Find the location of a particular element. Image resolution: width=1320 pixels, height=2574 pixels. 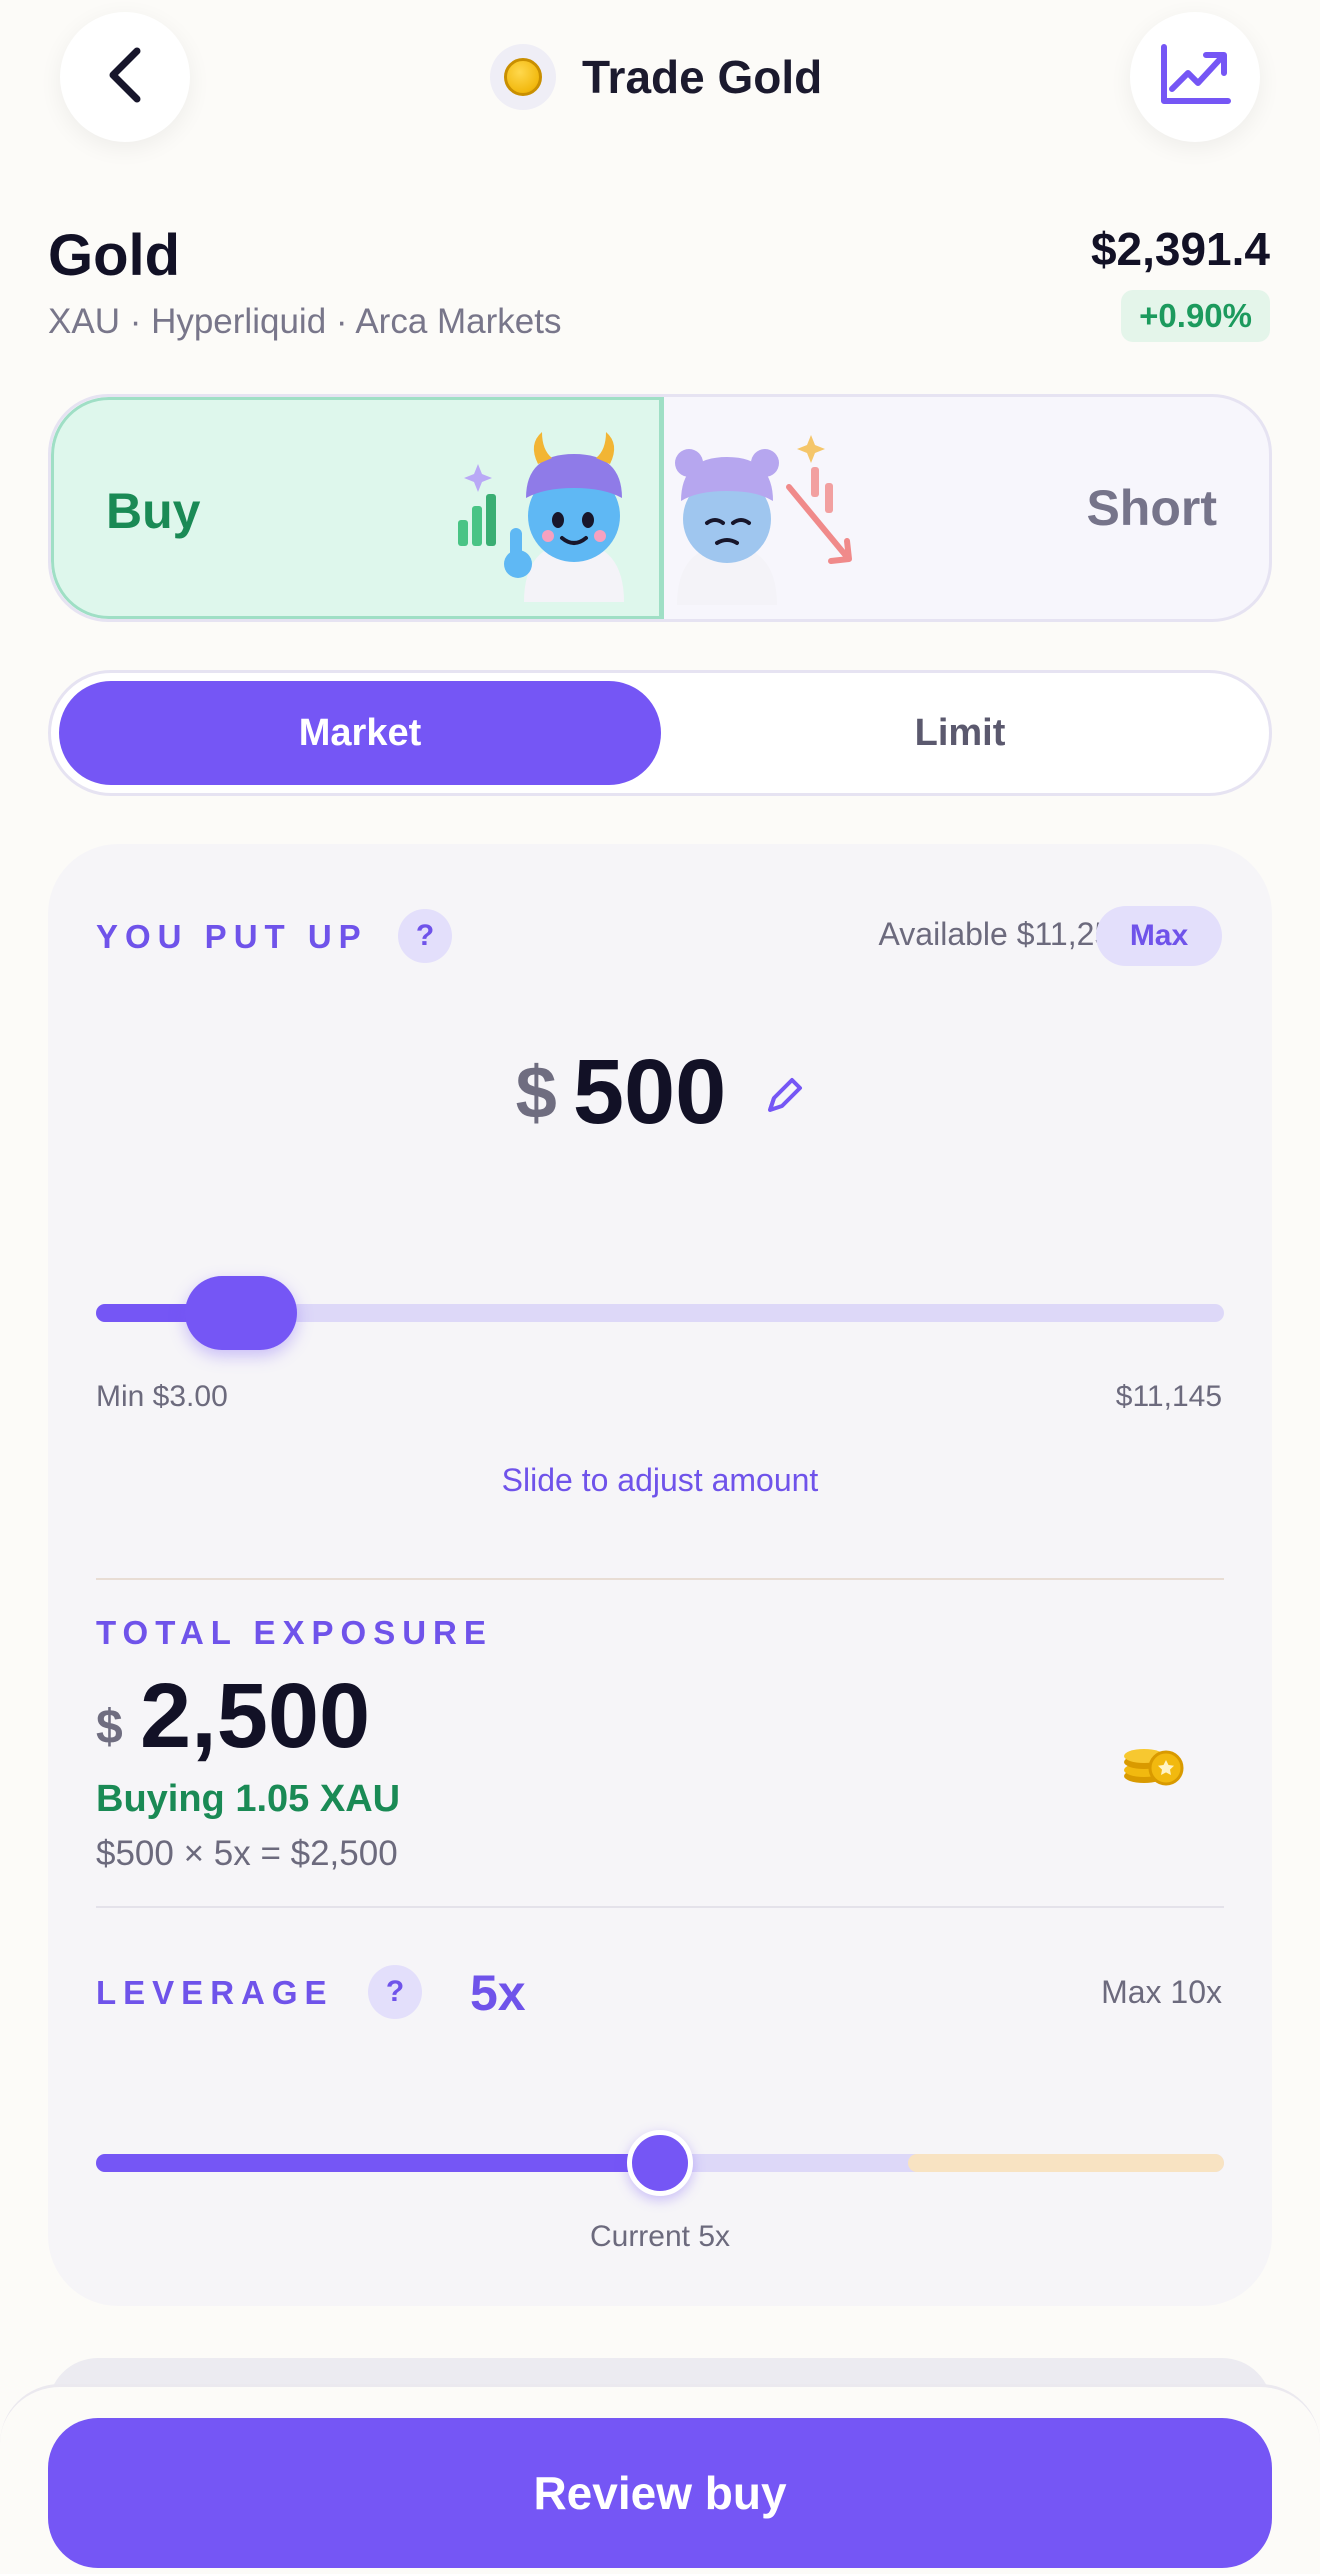

chart-button is located at coordinates (1195, 77).